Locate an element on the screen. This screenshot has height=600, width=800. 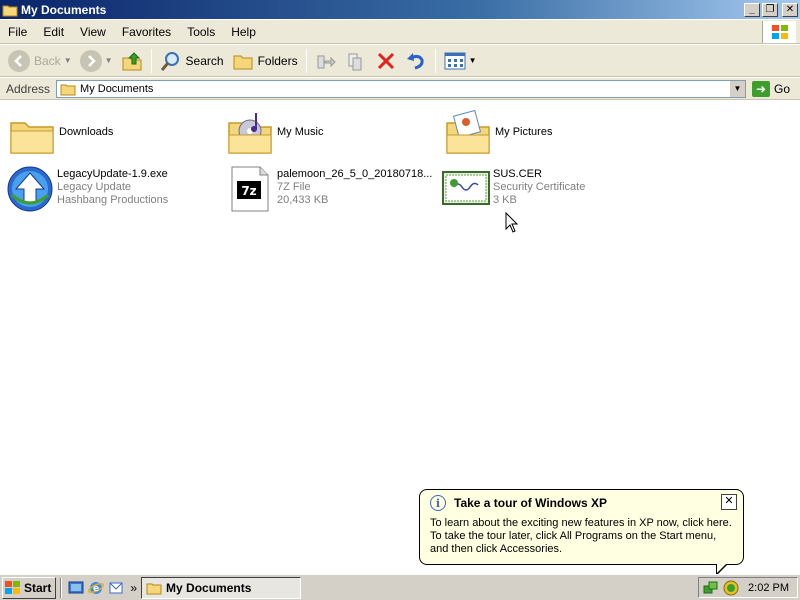
file-item: My Pictures is located at coordinates (498, 133).